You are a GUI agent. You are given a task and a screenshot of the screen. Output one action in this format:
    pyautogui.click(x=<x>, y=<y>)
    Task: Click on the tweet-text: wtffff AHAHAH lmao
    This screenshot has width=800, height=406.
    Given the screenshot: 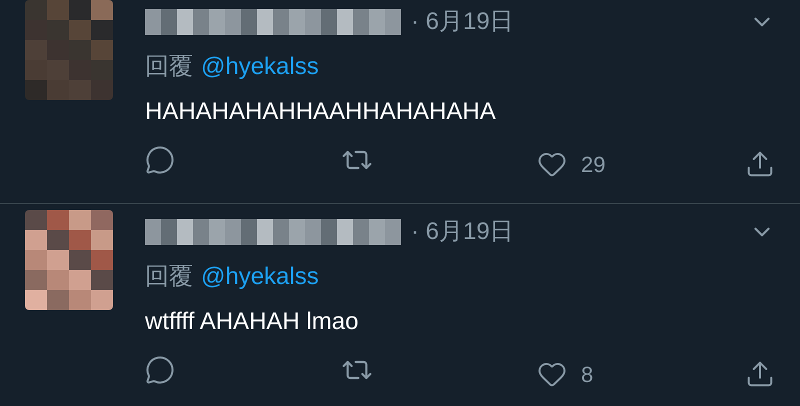 What is the action you would take?
    pyautogui.click(x=252, y=322)
    